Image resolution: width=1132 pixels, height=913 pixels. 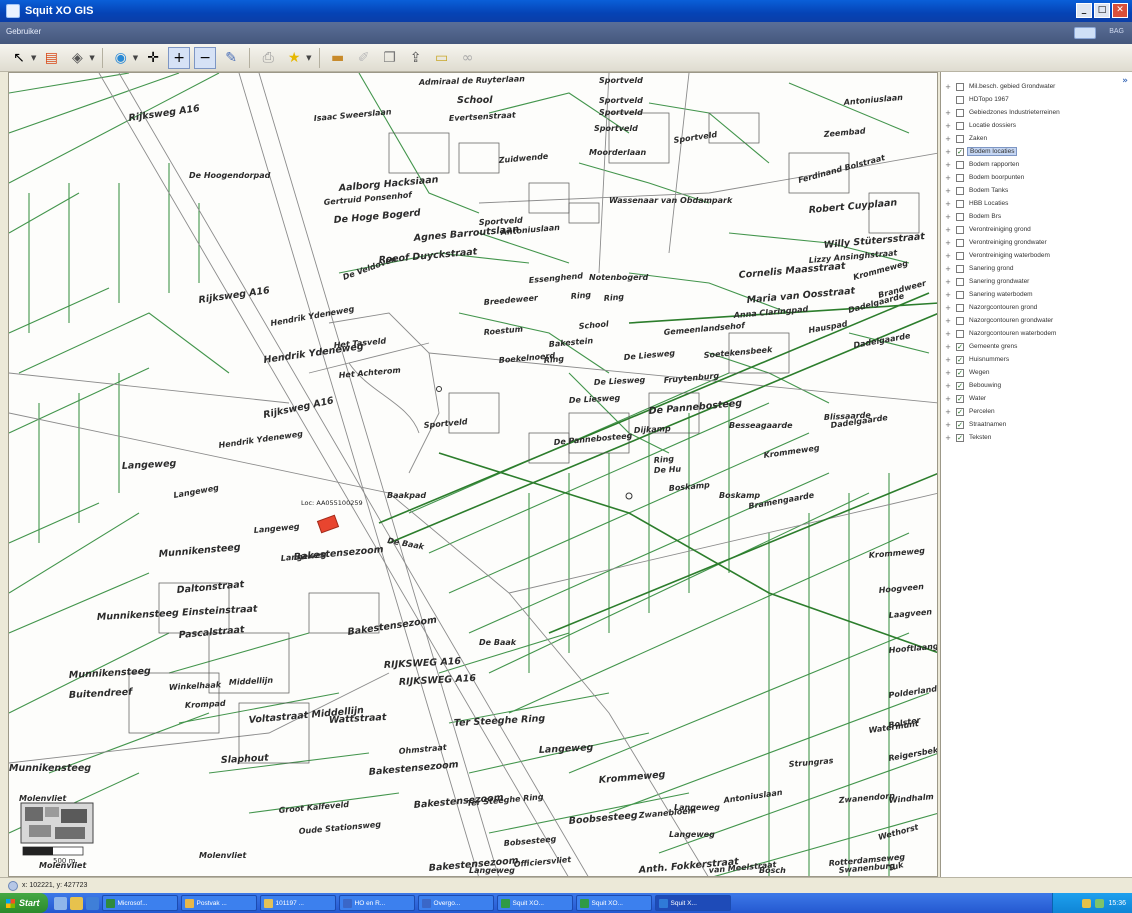 I want to click on export-icon: ⇪, so click(x=416, y=58).